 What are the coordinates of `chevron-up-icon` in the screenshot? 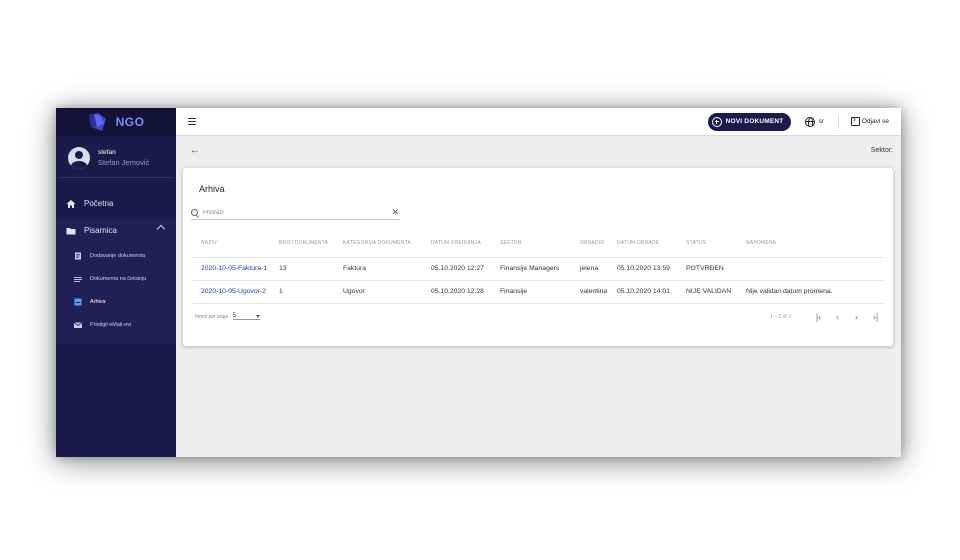 It's located at (161, 229).